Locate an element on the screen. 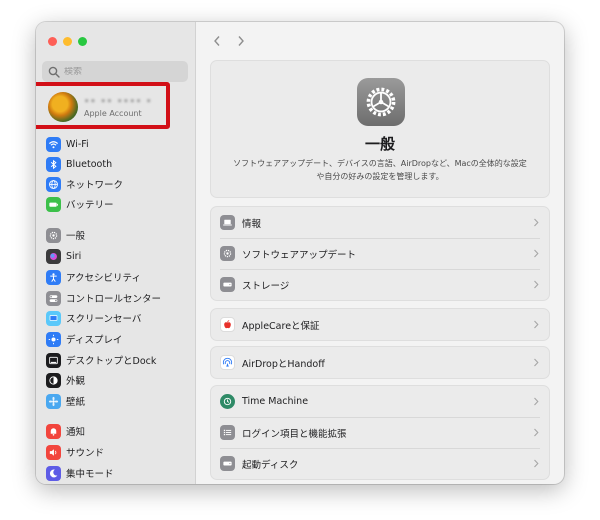 This screenshot has height=520, width=600. sidebar-item-display: ディスプレイ is located at coordinates (119, 339).